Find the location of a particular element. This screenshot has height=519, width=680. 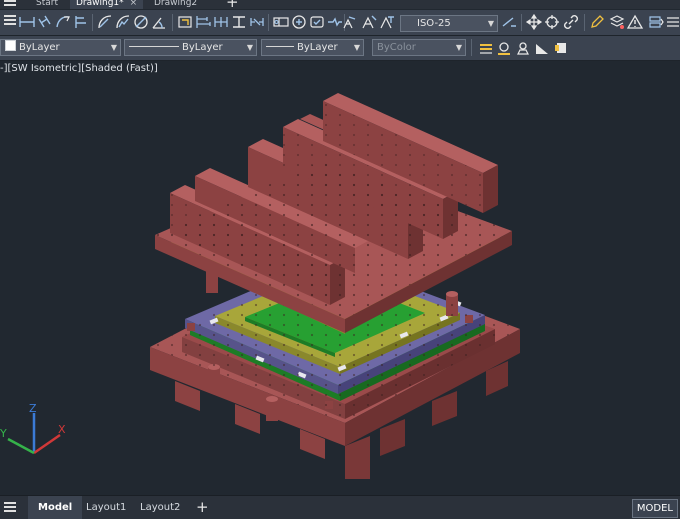

link-icon is located at coordinates (571, 22).